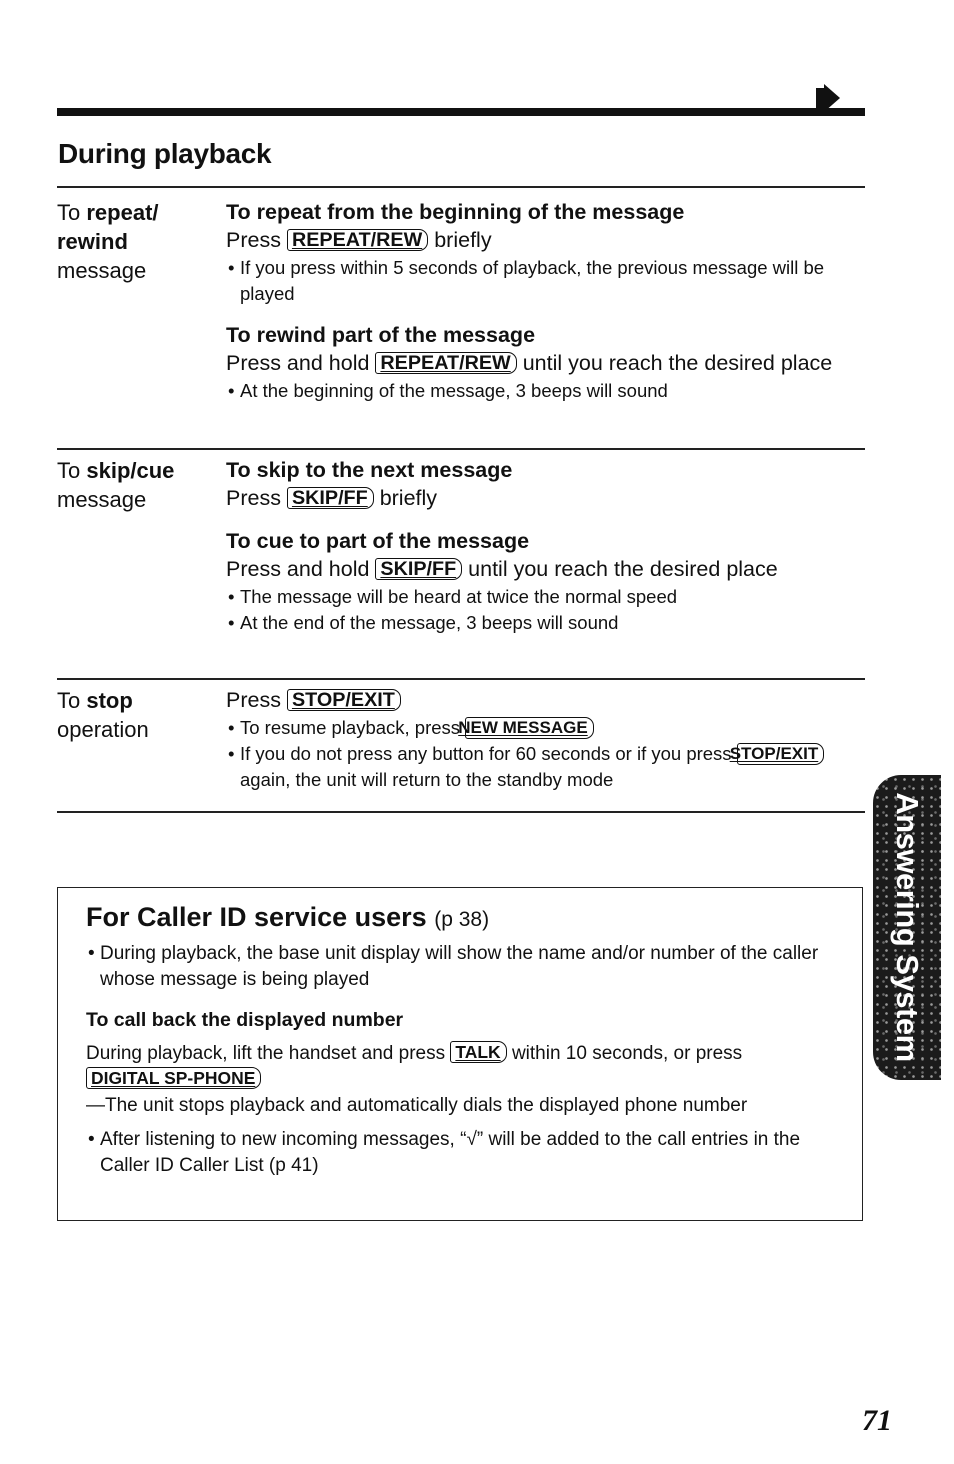 This screenshot has width=954, height=1464. I want to click on row-label: To stop operation, so click(103, 715).